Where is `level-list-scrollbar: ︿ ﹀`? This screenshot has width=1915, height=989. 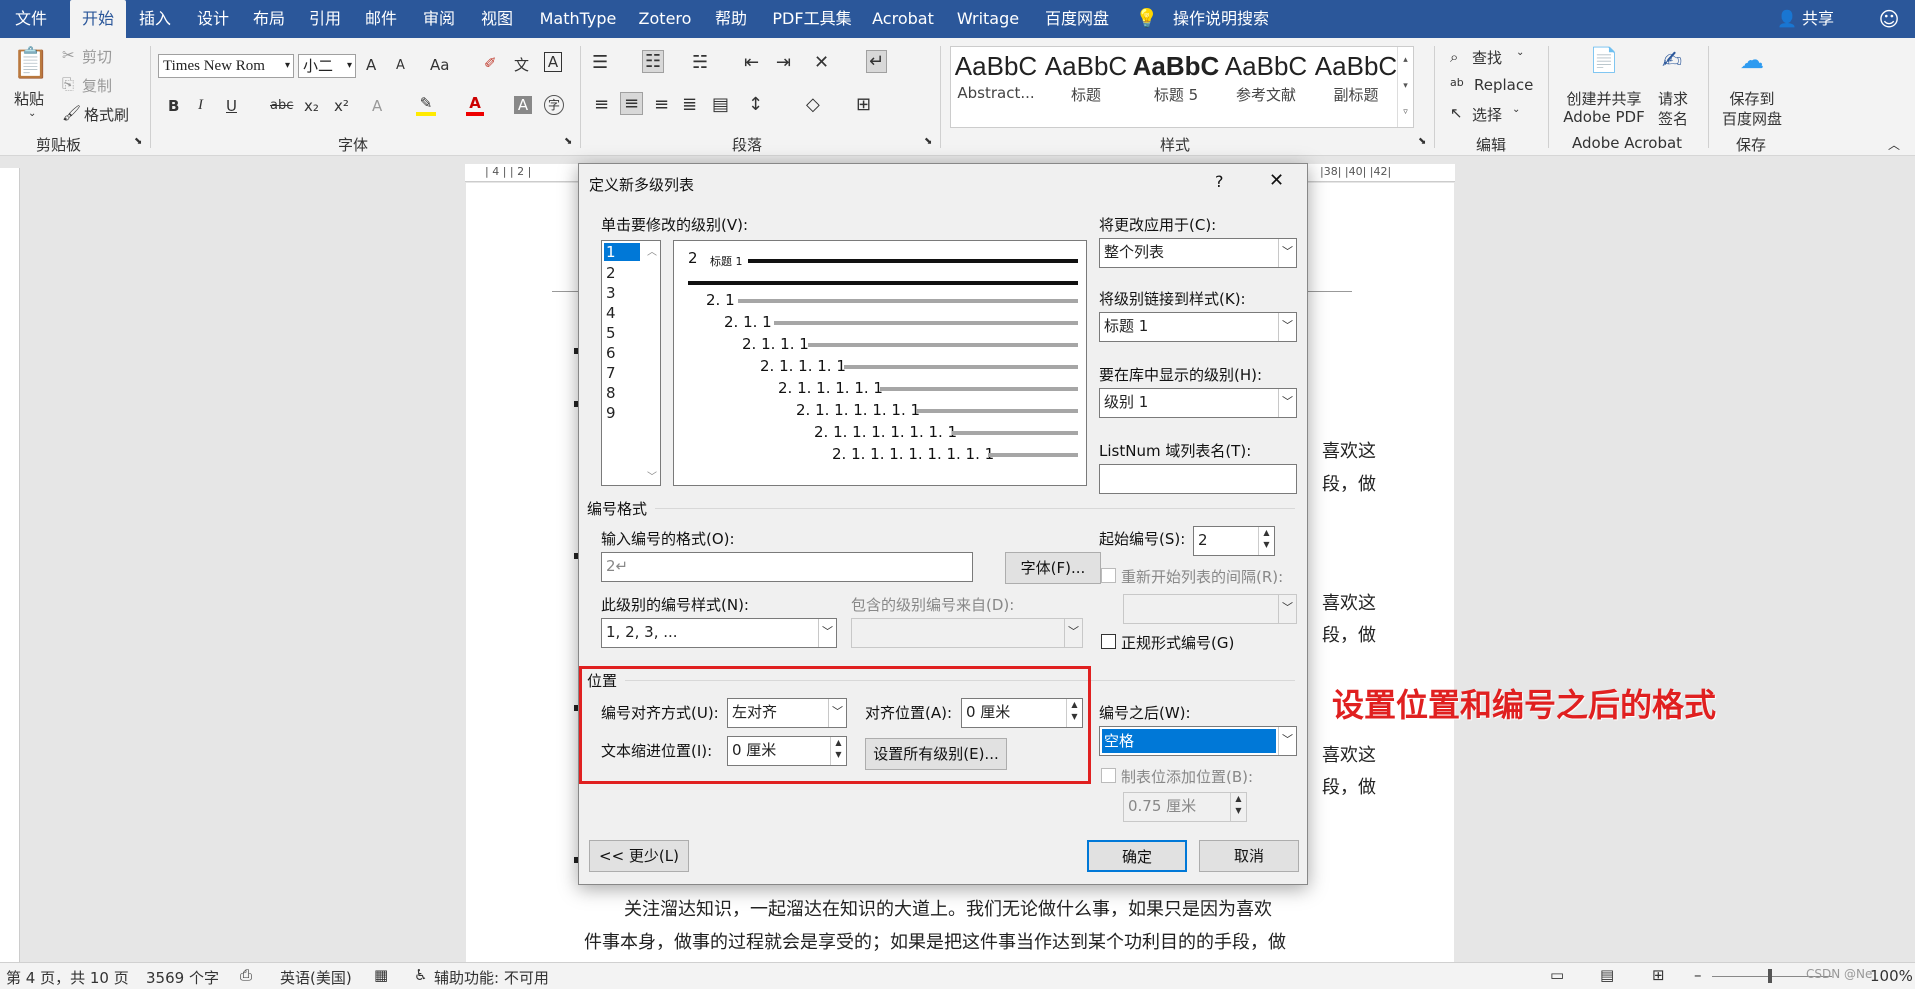
level-list-scrollbar: ︿ ﹀ is located at coordinates (652, 363).